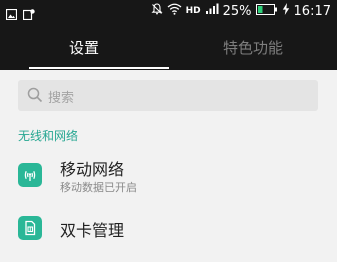 This screenshot has width=337, height=262. I want to click on image-notification-icon, so click(11, 14).